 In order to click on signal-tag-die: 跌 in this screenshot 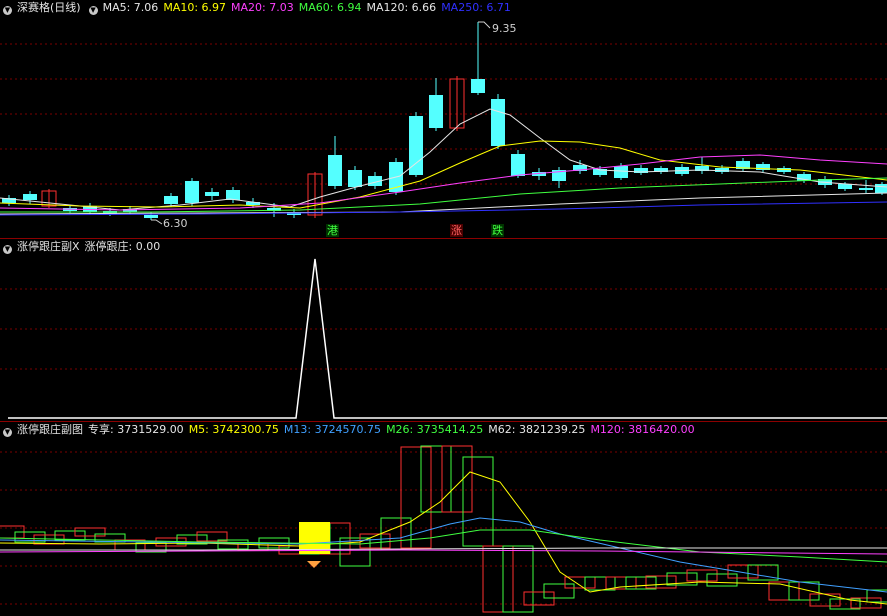, I will do `click(497, 230)`.